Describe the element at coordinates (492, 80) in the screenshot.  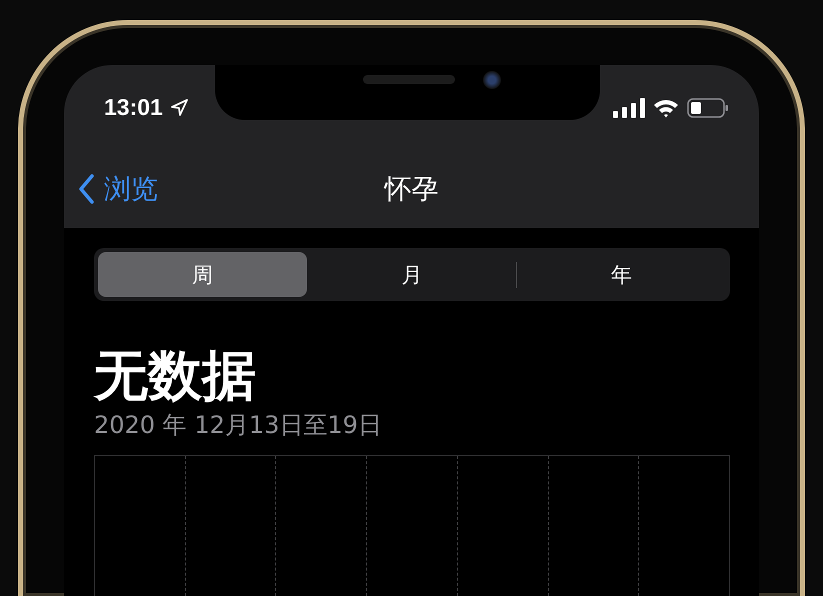
I see `camera-lens` at that location.